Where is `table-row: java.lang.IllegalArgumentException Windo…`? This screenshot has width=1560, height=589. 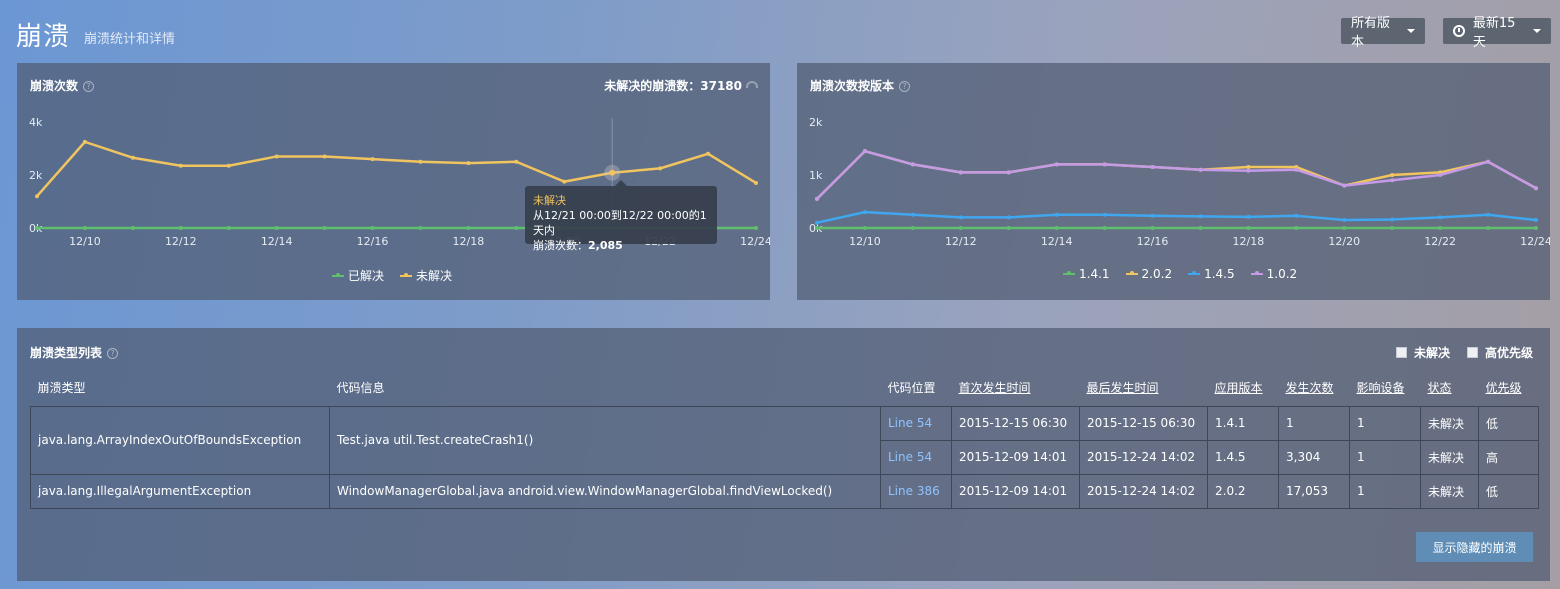 table-row: java.lang.IllegalArgumentException Windo… is located at coordinates (784, 491).